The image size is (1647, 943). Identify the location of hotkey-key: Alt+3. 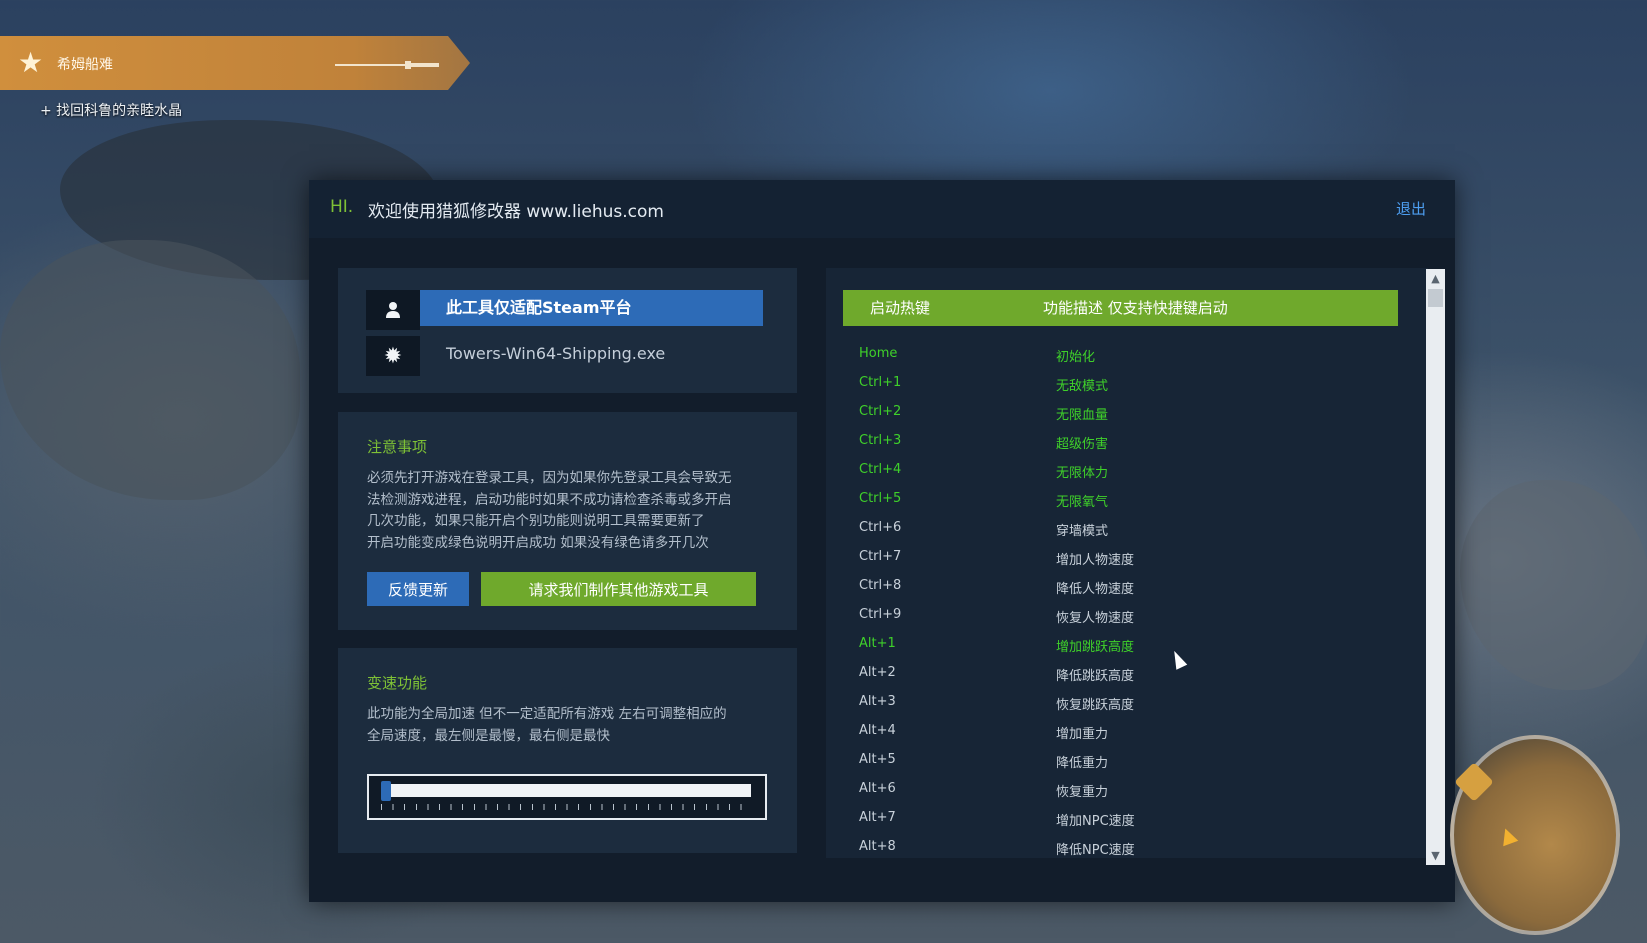
(877, 701).